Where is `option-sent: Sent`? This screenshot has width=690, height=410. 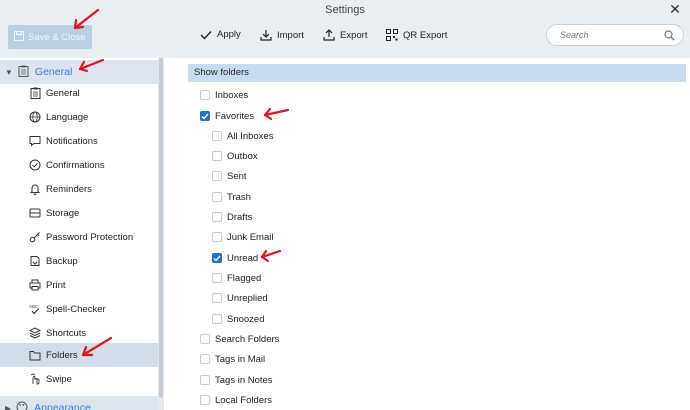
option-sent: Sent is located at coordinates (229, 176).